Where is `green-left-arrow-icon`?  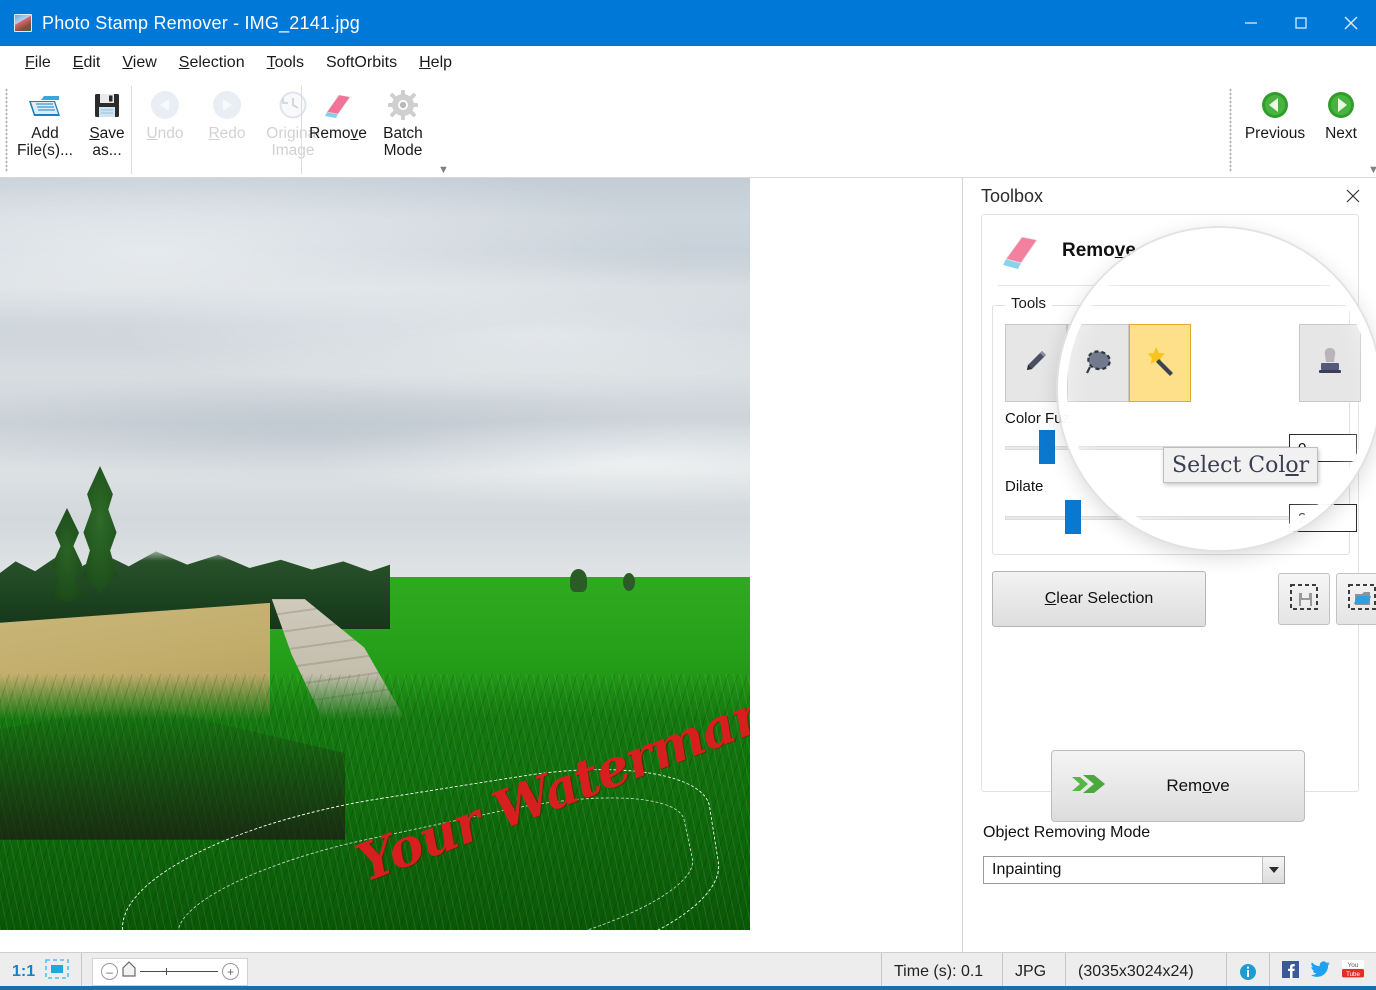
green-left-arrow-icon is located at coordinates (1275, 105).